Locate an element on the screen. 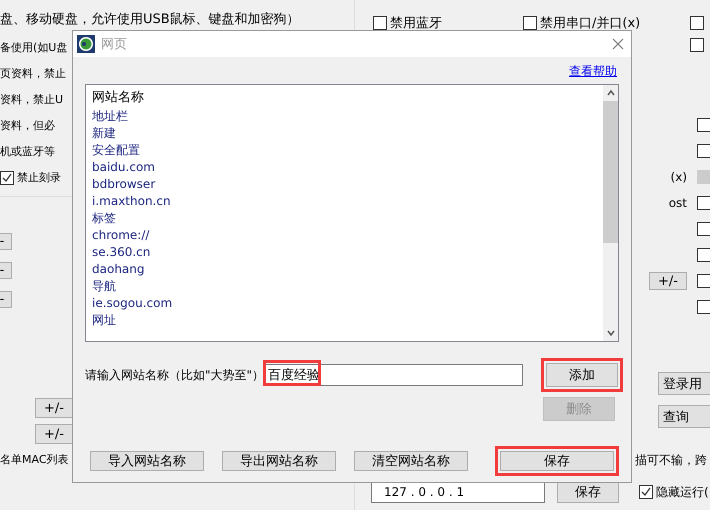 Image resolution: width=710 pixels, height=510 pixels. app-icon is located at coordinates (86, 44).